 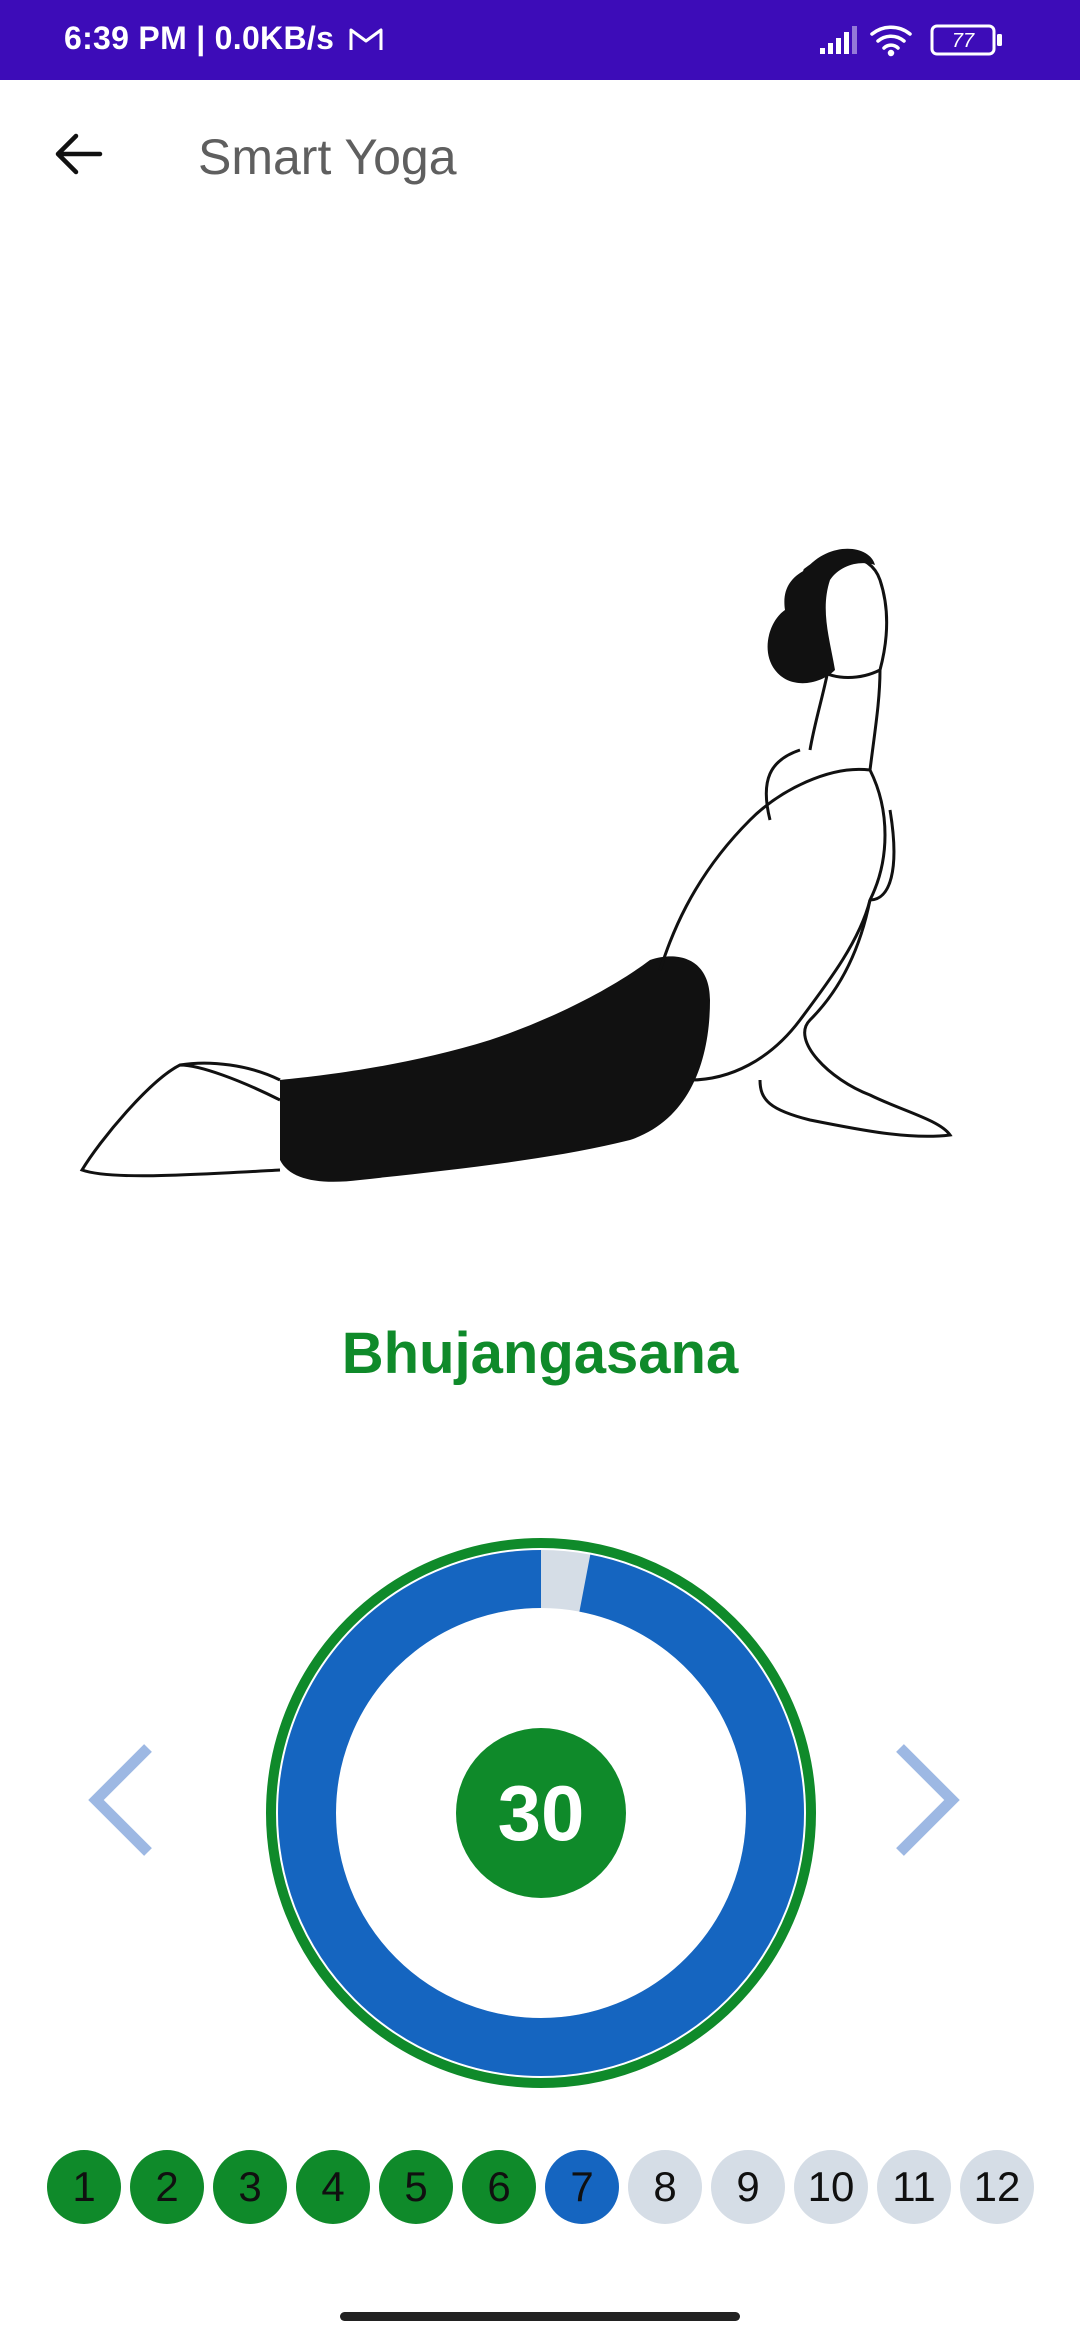 I want to click on status-icons: 77, so click(x=918, y=40).